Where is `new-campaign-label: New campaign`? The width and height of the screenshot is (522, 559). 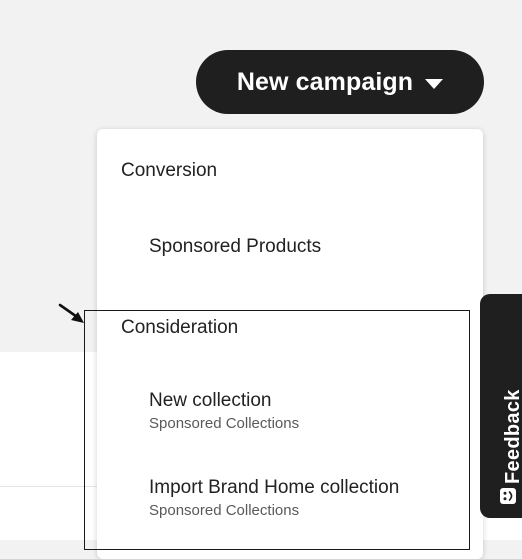
new-campaign-label: New campaign is located at coordinates (325, 81).